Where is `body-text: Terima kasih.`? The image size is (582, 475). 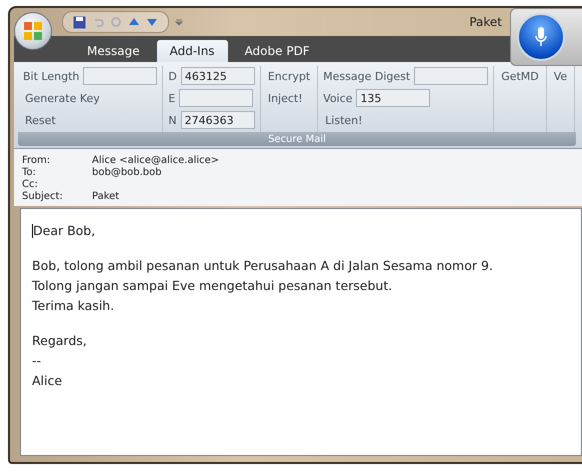
body-text: Terima kasih. is located at coordinates (73, 306).